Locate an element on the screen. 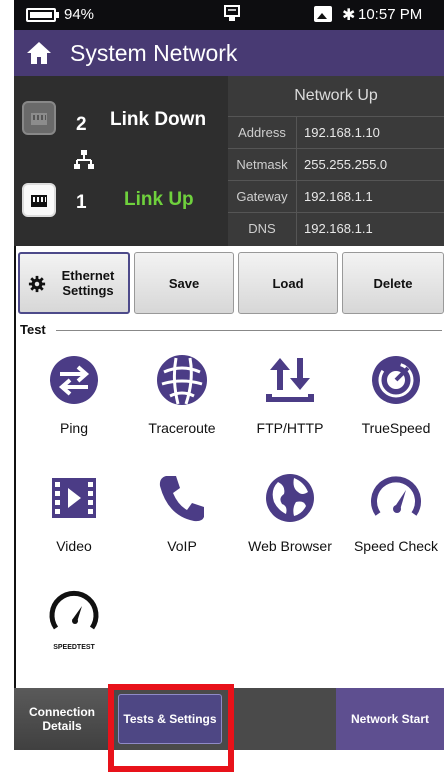 Image resolution: width=446 pixels, height=772 pixels. test-tile-truespeed: TrueSpeed is located at coordinates (394, 409).